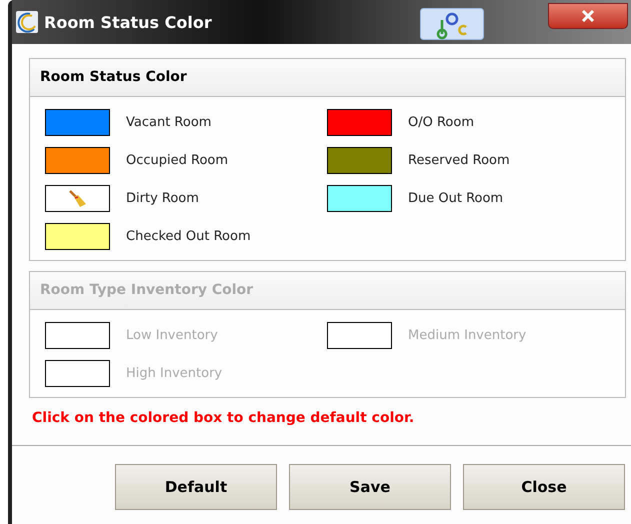 The height and width of the screenshot is (524, 631). I want to click on window-title: Room Status Color, so click(128, 22).